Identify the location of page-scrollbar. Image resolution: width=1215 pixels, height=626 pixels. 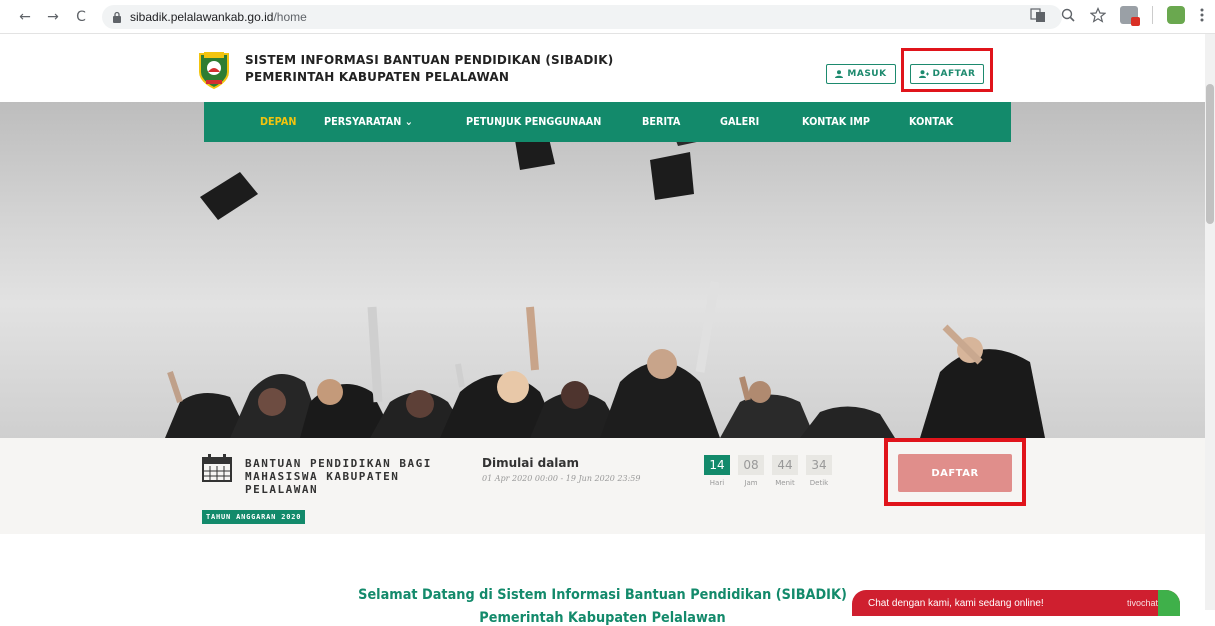
(1210, 322).